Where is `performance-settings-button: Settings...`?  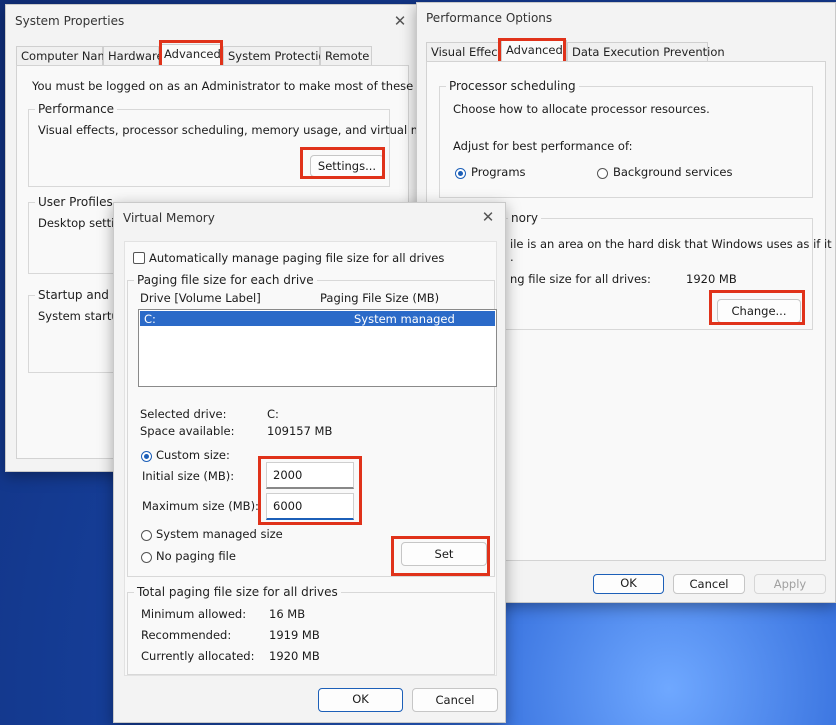 performance-settings-button: Settings... is located at coordinates (347, 166).